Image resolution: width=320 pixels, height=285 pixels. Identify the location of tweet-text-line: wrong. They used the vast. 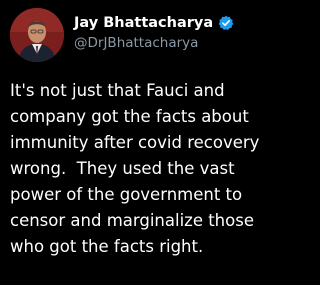
(122, 168).